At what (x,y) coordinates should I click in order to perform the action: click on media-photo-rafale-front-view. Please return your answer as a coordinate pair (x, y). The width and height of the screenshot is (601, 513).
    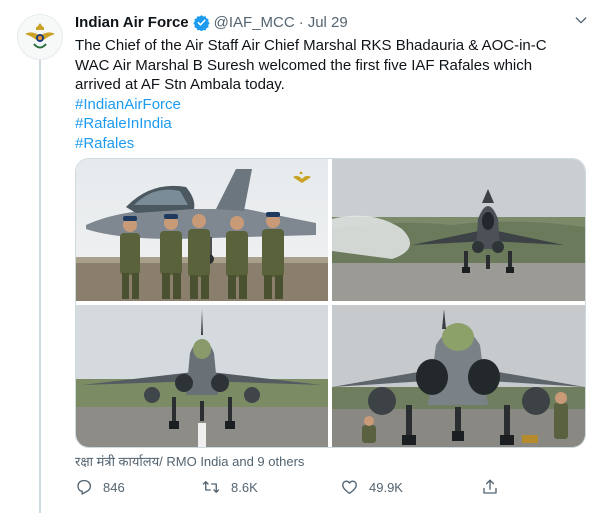
    Looking at the image, I should click on (202, 376).